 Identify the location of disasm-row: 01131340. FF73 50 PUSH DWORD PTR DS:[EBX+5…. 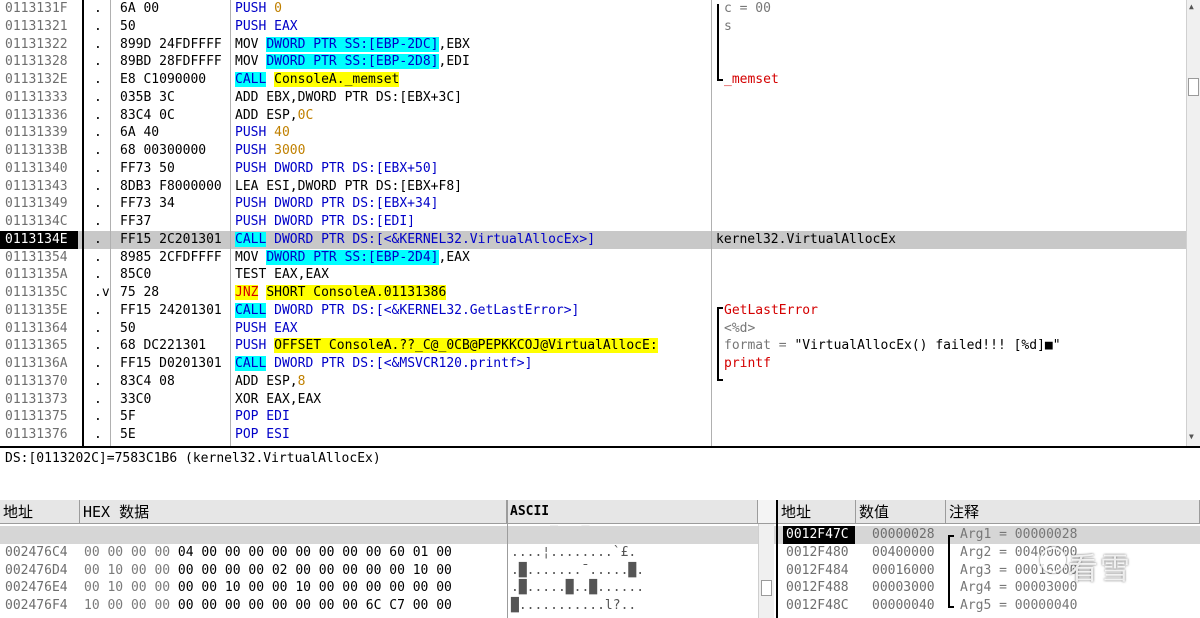
(593, 169).